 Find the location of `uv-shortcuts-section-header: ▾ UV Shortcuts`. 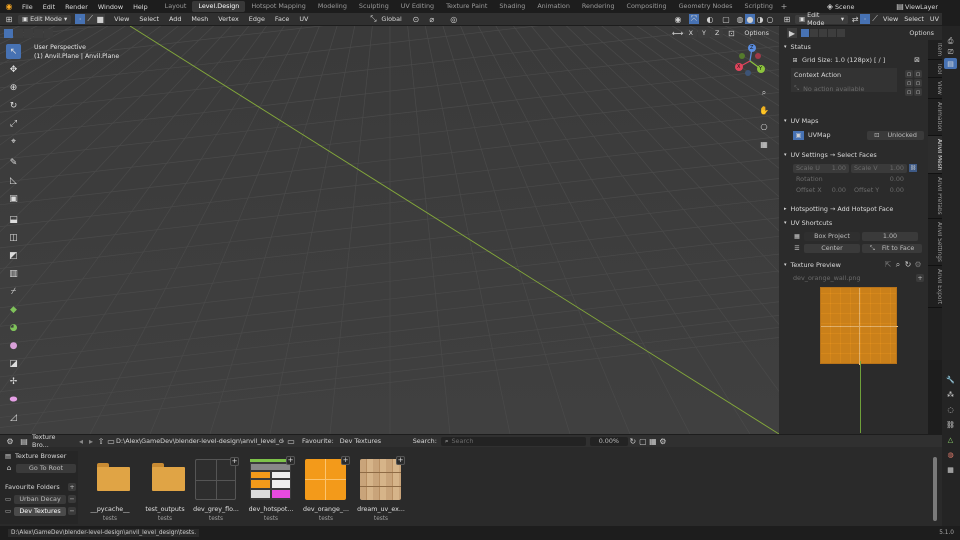

uv-shortcuts-section-header: ▾ UV Shortcuts is located at coordinates (853, 222).